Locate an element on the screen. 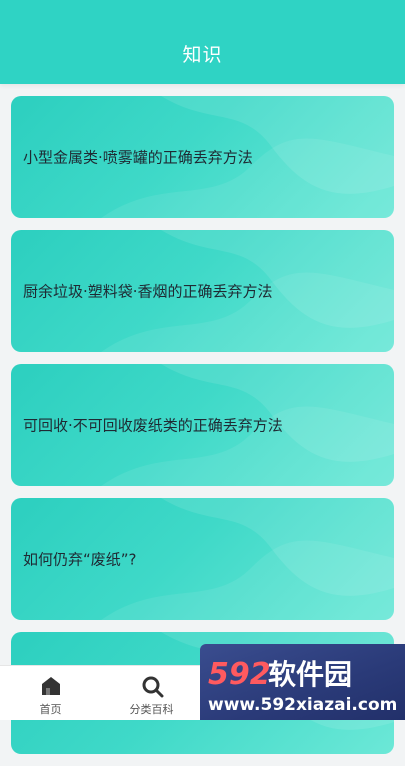 The width and height of the screenshot is (405, 766). search-icon is located at coordinates (152, 687).